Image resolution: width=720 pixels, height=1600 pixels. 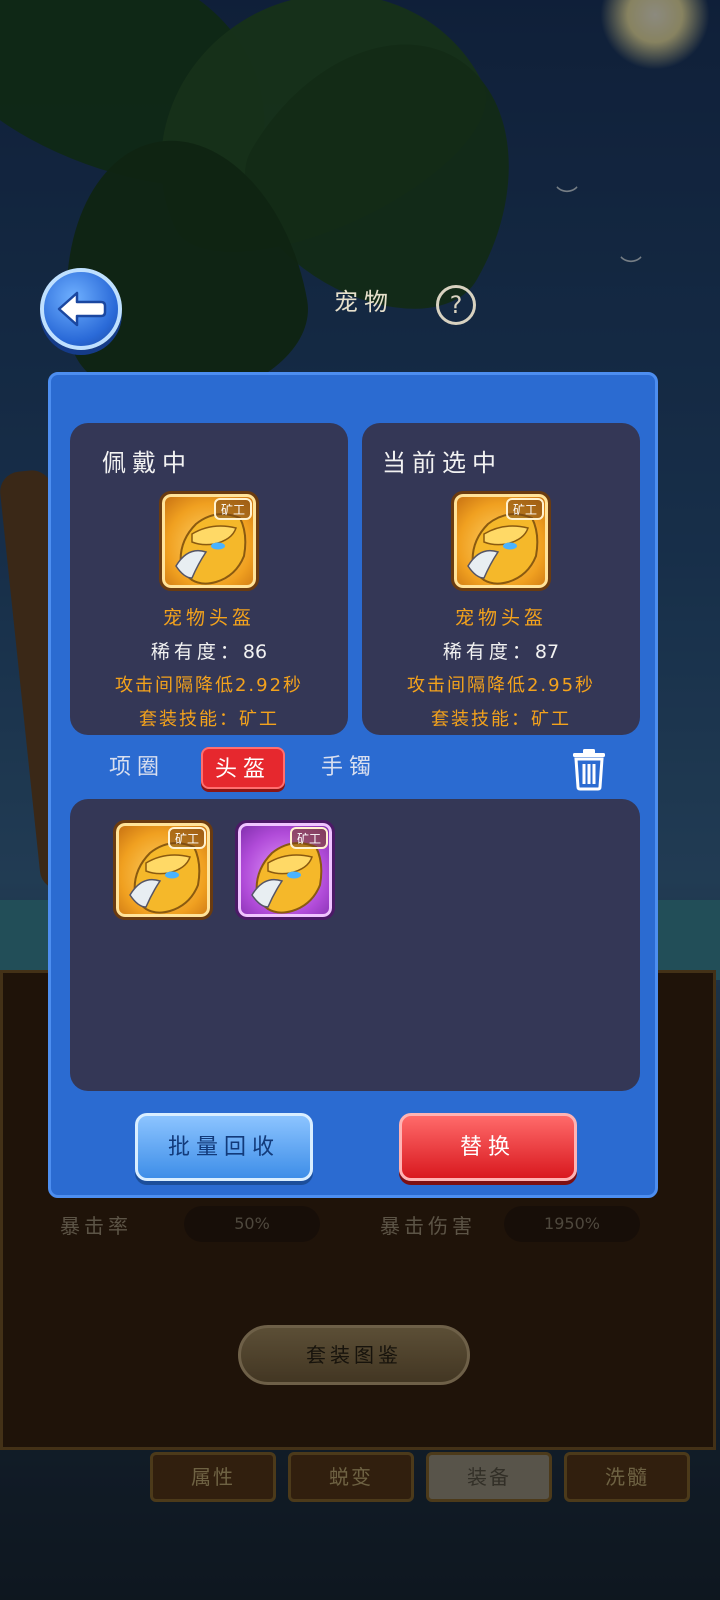 What do you see at coordinates (349, 768) in the screenshot?
I see `tab-bracelet: 手镯` at bounding box center [349, 768].